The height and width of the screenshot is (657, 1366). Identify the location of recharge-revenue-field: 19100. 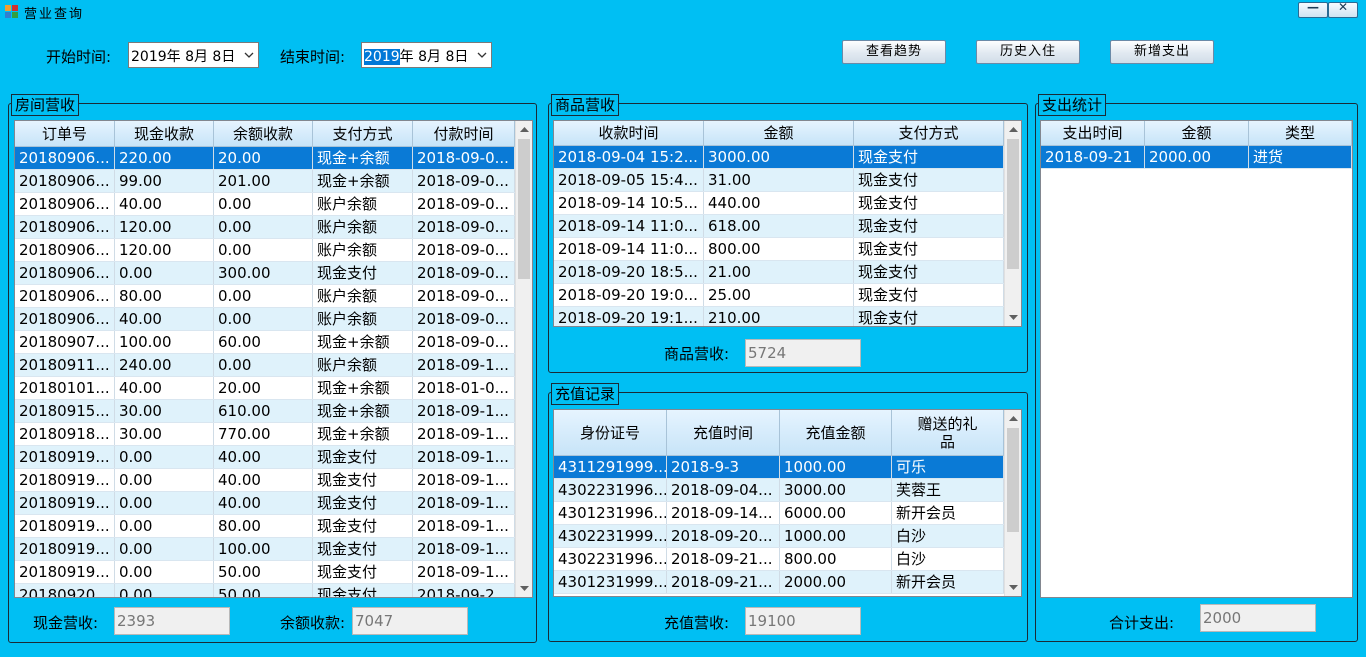
(803, 621).